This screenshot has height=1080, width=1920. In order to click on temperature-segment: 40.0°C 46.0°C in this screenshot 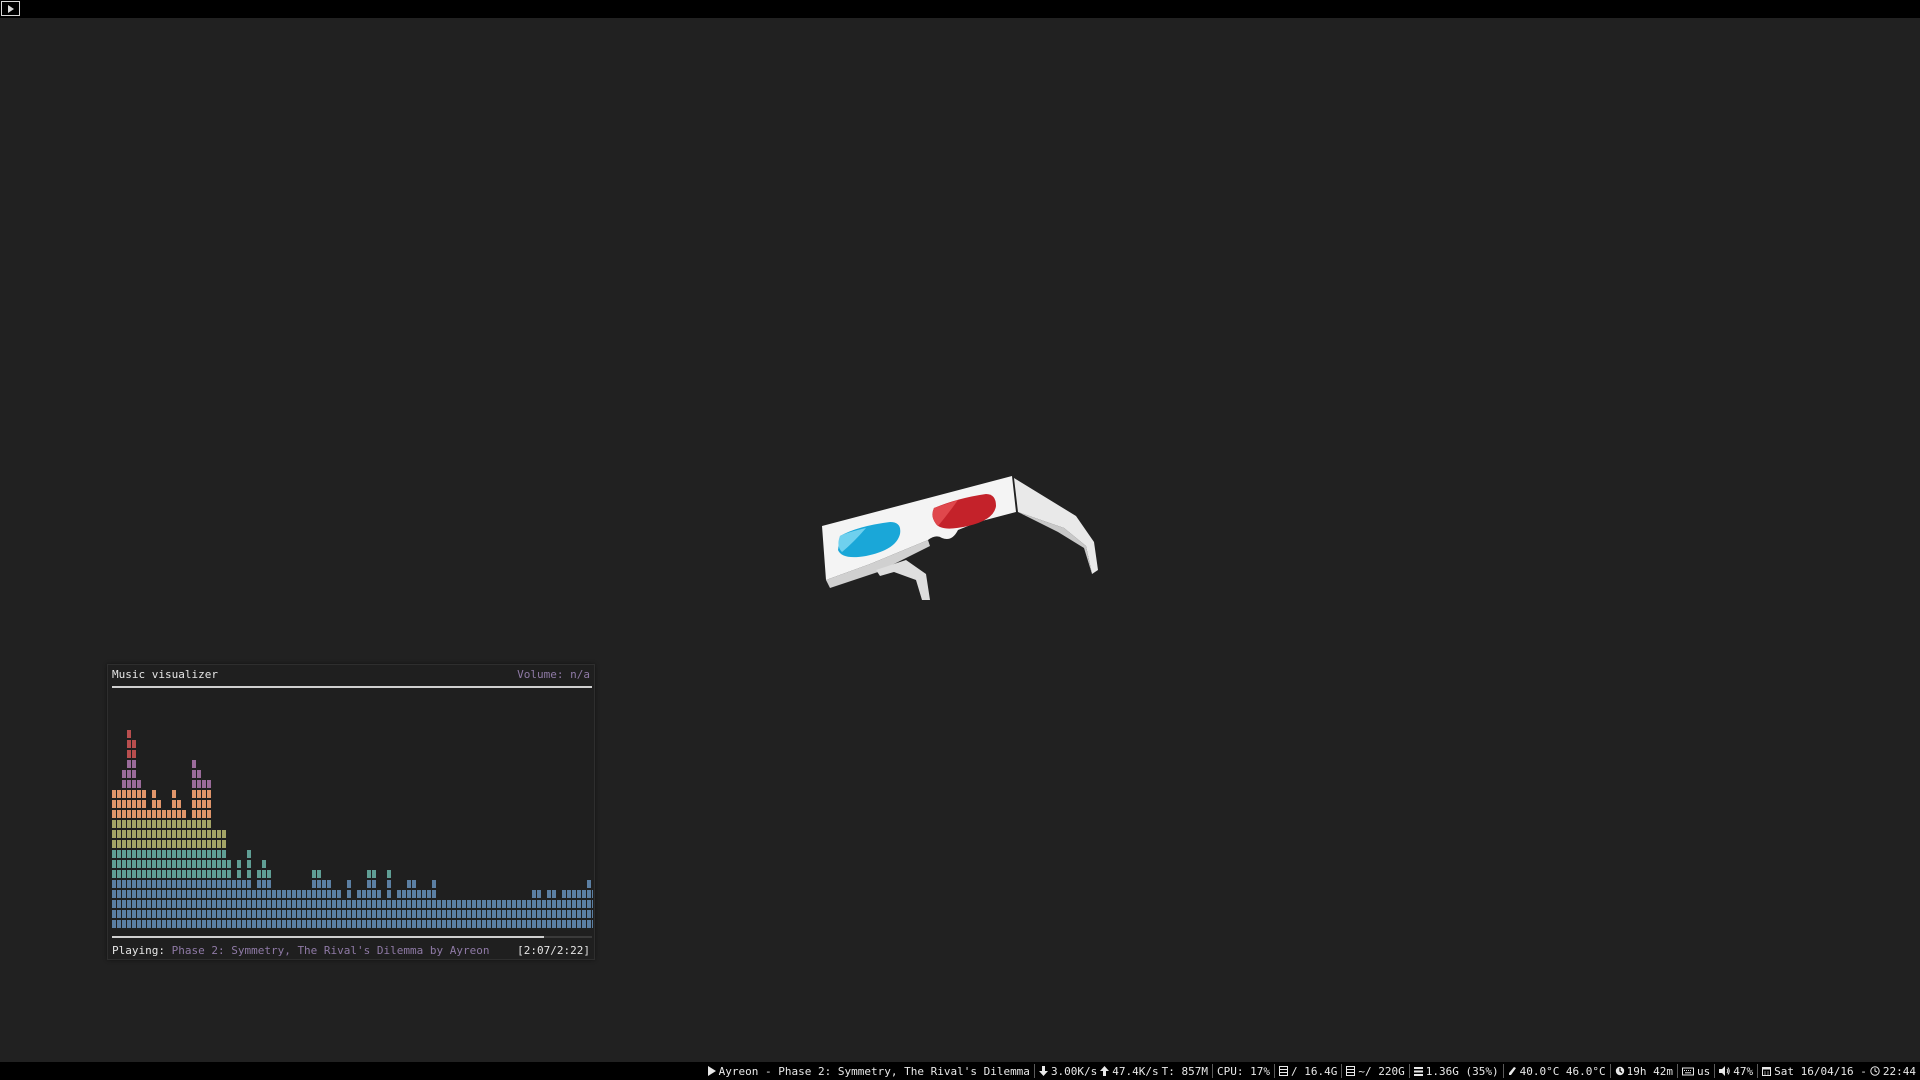, I will do `click(1556, 1071)`.